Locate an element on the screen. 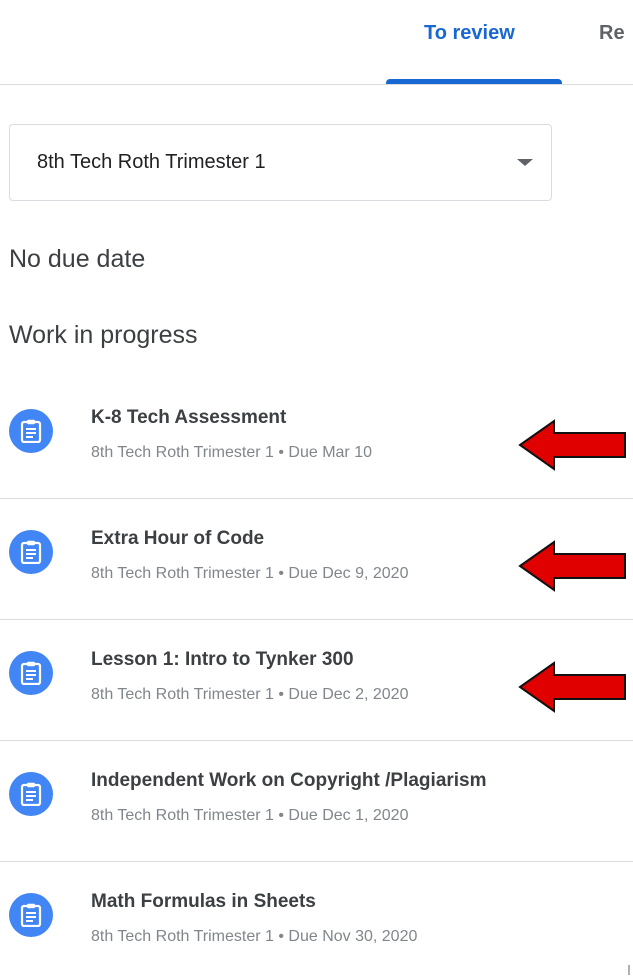 Image resolution: width=633 pixels, height=979 pixels. active-tab-indicator is located at coordinates (474, 81).